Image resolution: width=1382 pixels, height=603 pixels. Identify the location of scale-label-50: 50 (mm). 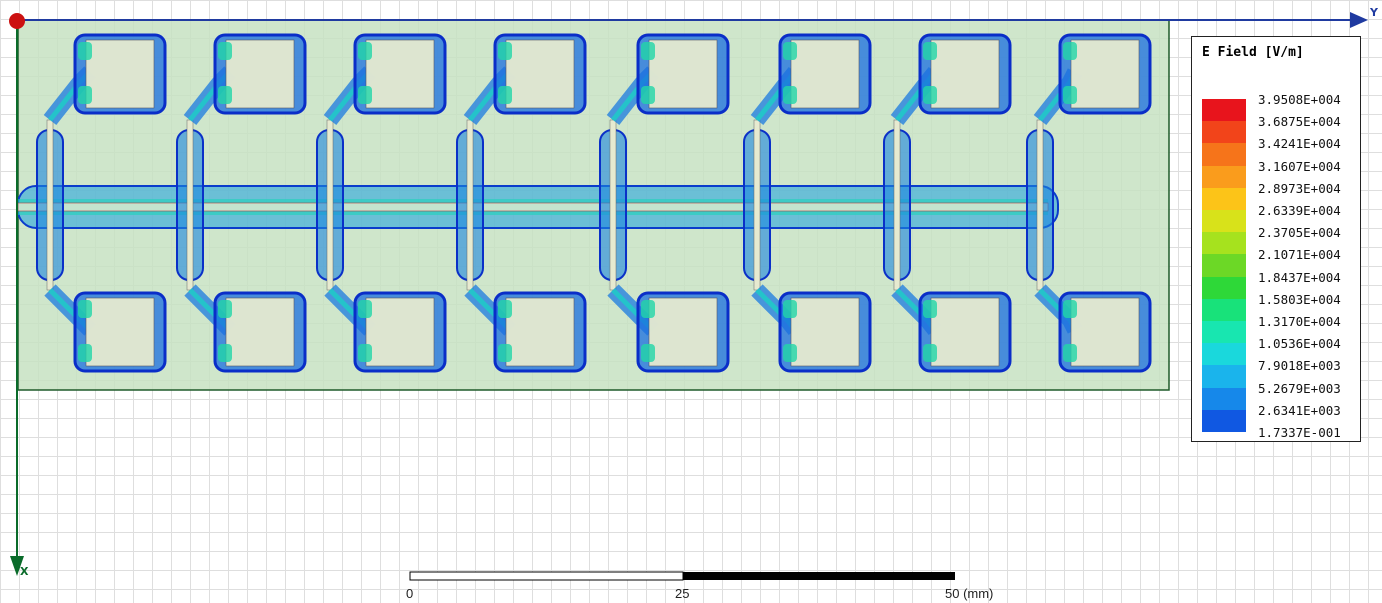
(969, 593).